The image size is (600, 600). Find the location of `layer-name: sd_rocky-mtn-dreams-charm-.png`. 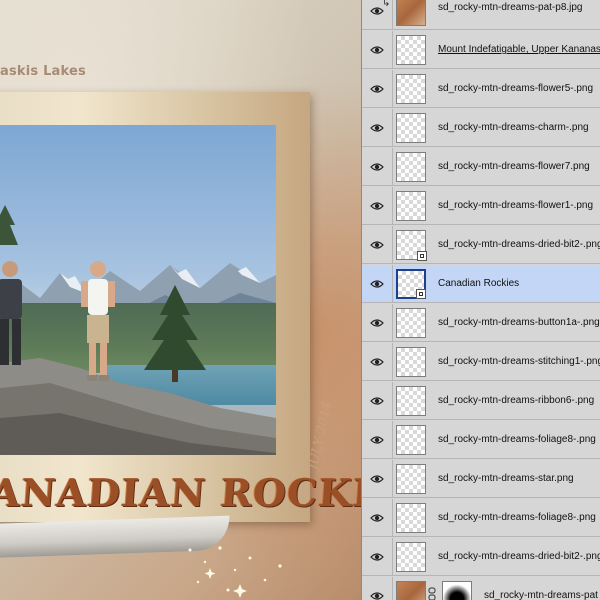

layer-name: sd_rocky-mtn-dreams-charm-.png is located at coordinates (513, 127).